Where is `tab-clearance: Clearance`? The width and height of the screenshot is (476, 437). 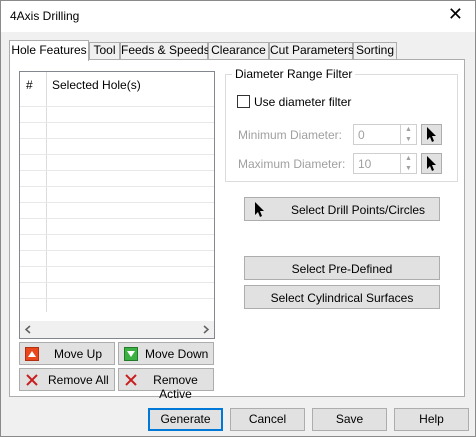 tab-clearance: Clearance is located at coordinates (238, 50).